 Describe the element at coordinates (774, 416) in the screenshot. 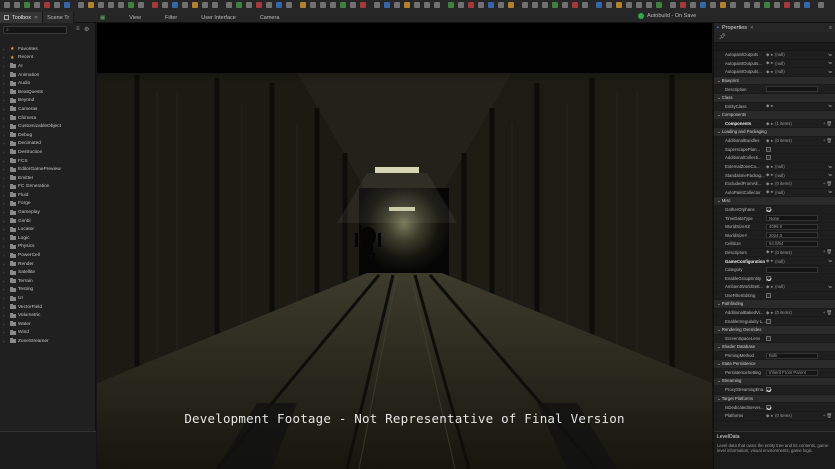

I see `property-row: Platforms ◆ ● (0 items) + 🗑︎` at that location.